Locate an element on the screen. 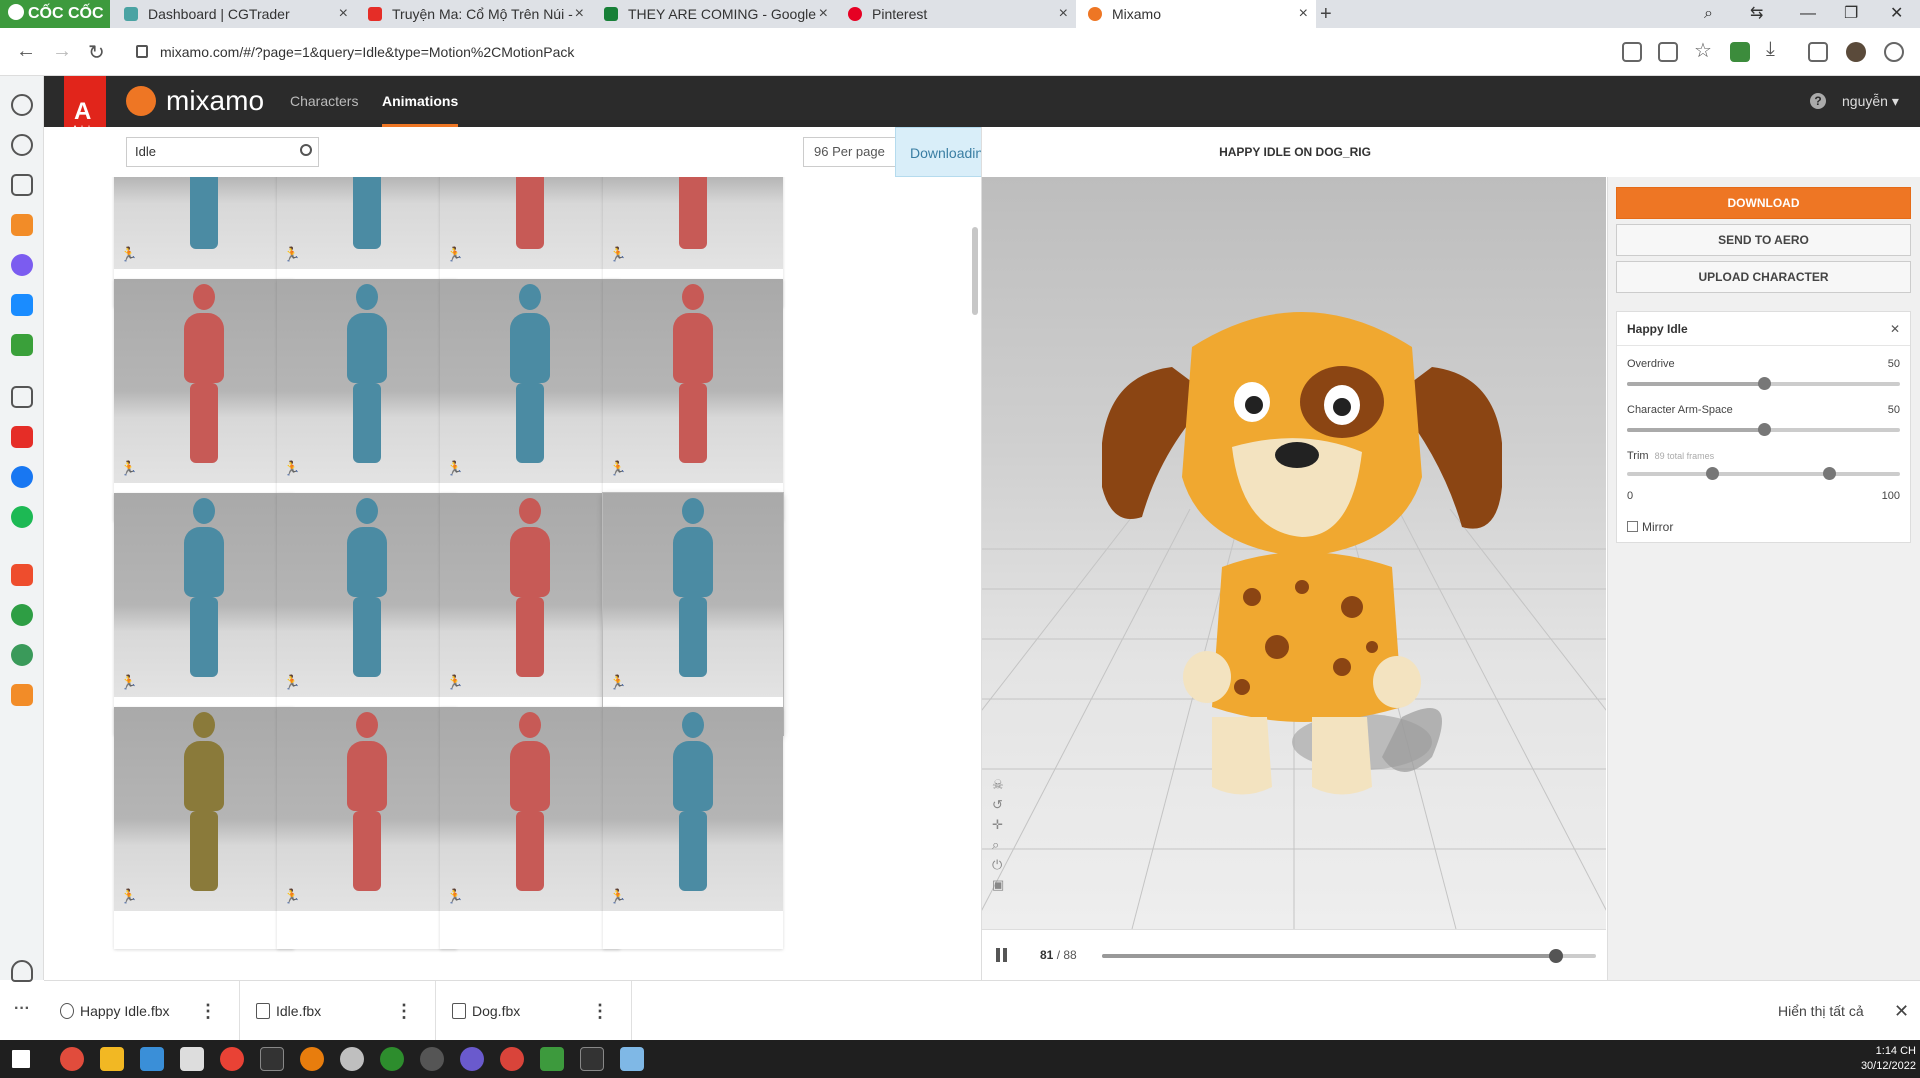  spotify-icon is located at coordinates (22, 517).